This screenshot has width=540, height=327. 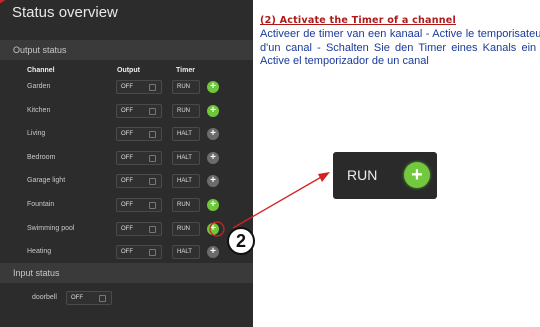 I want to click on zoomed-run-button: RUN +, so click(x=385, y=175).